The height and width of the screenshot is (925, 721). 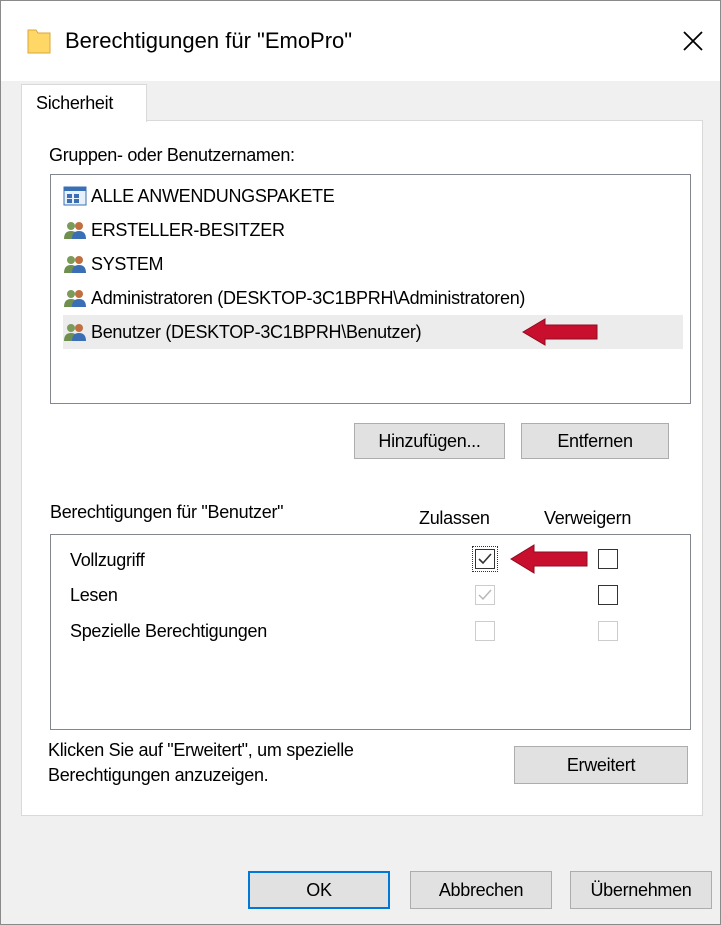 What do you see at coordinates (75, 196) in the screenshot?
I see `app-packages-icon` at bounding box center [75, 196].